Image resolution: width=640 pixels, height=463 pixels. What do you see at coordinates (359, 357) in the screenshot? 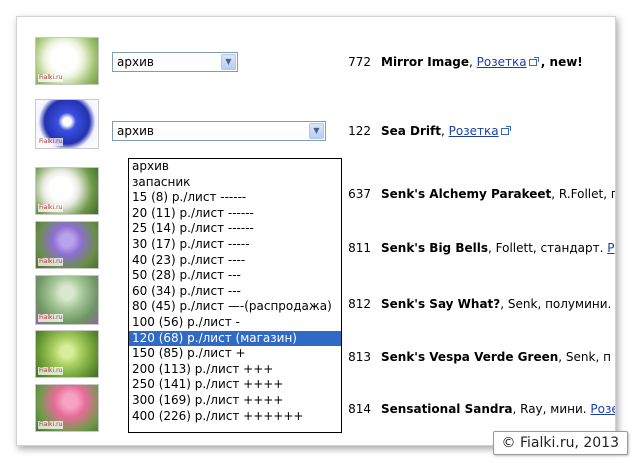
I see `item-number: 813` at bounding box center [359, 357].